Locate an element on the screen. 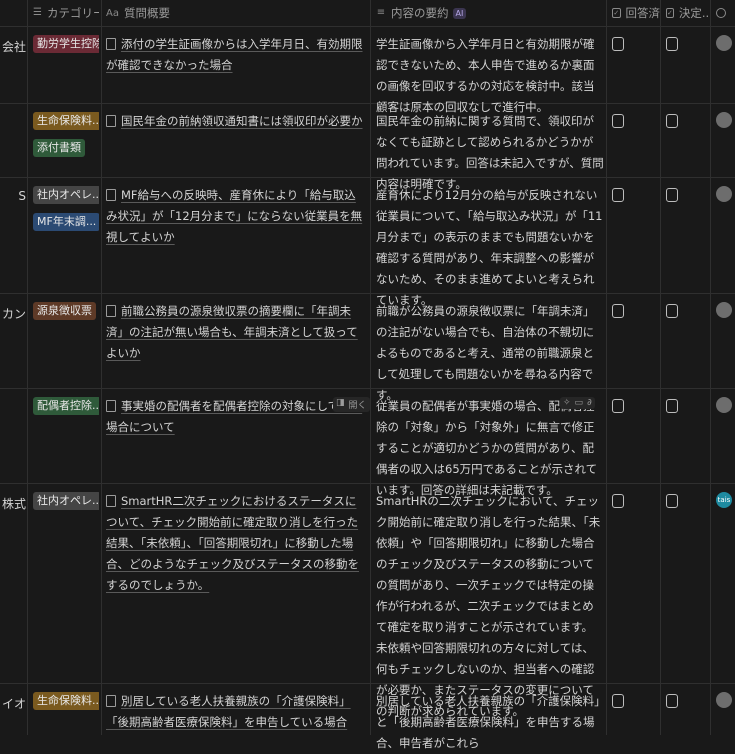 The image size is (735, 754). company-cell: 株式 is located at coordinates (13, 504).